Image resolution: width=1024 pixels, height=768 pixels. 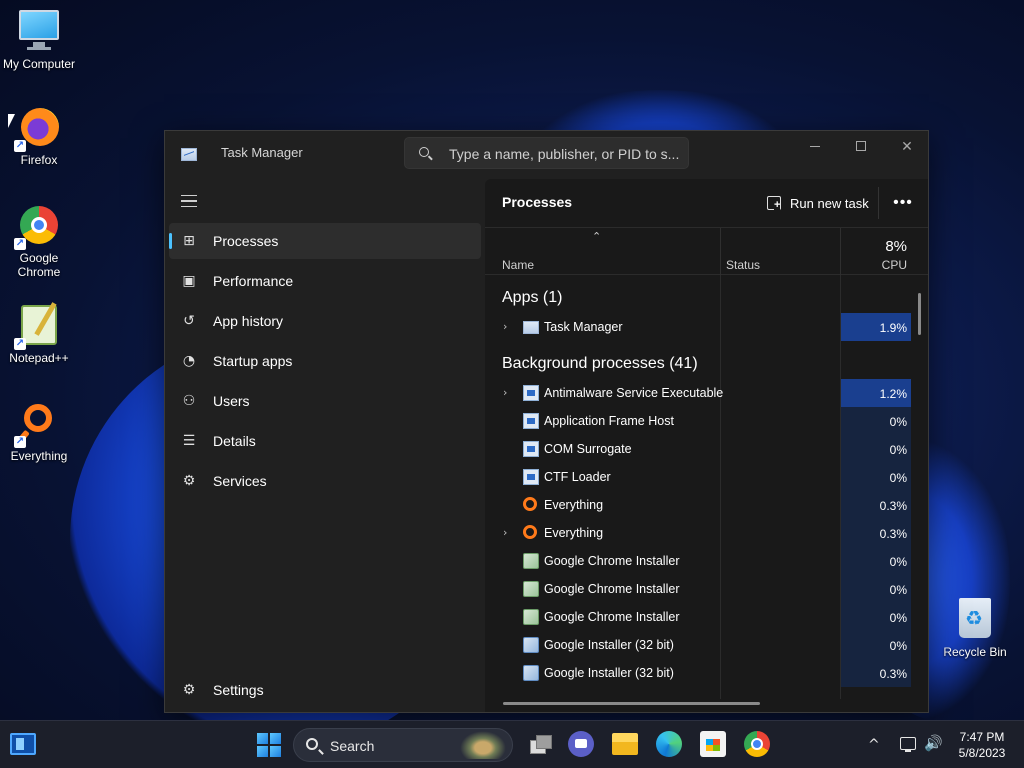 I want to click on sidebar-item-users: ⚇ Users, so click(x=325, y=401).